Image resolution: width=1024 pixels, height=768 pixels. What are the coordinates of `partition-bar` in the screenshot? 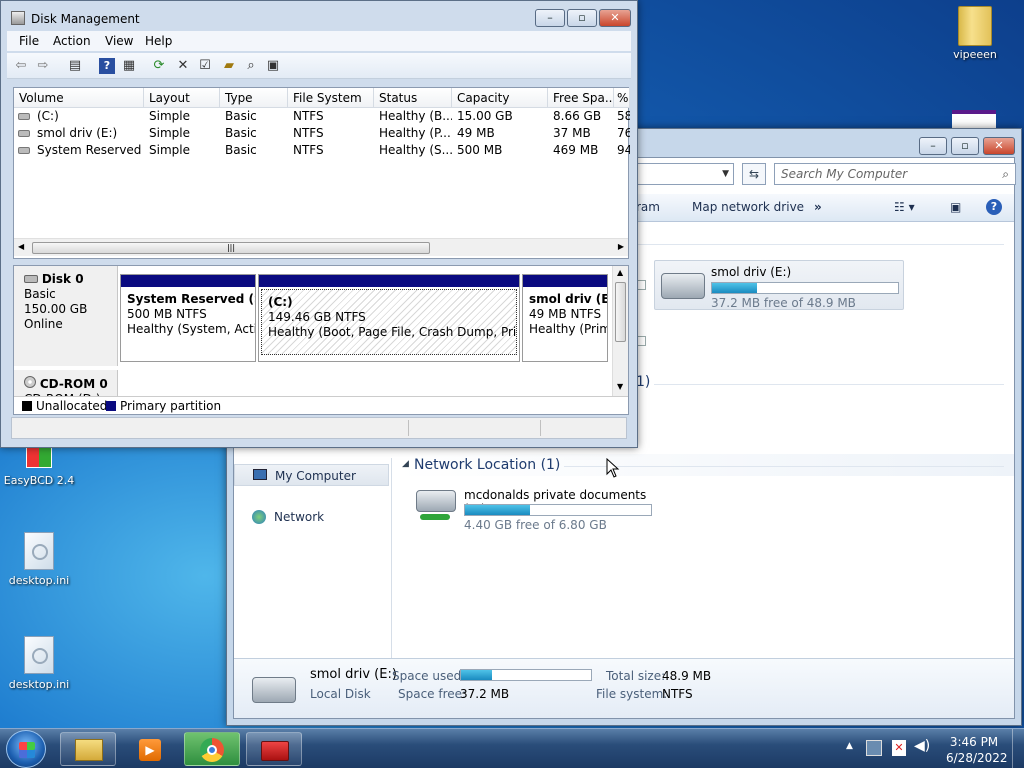 It's located at (188, 281).